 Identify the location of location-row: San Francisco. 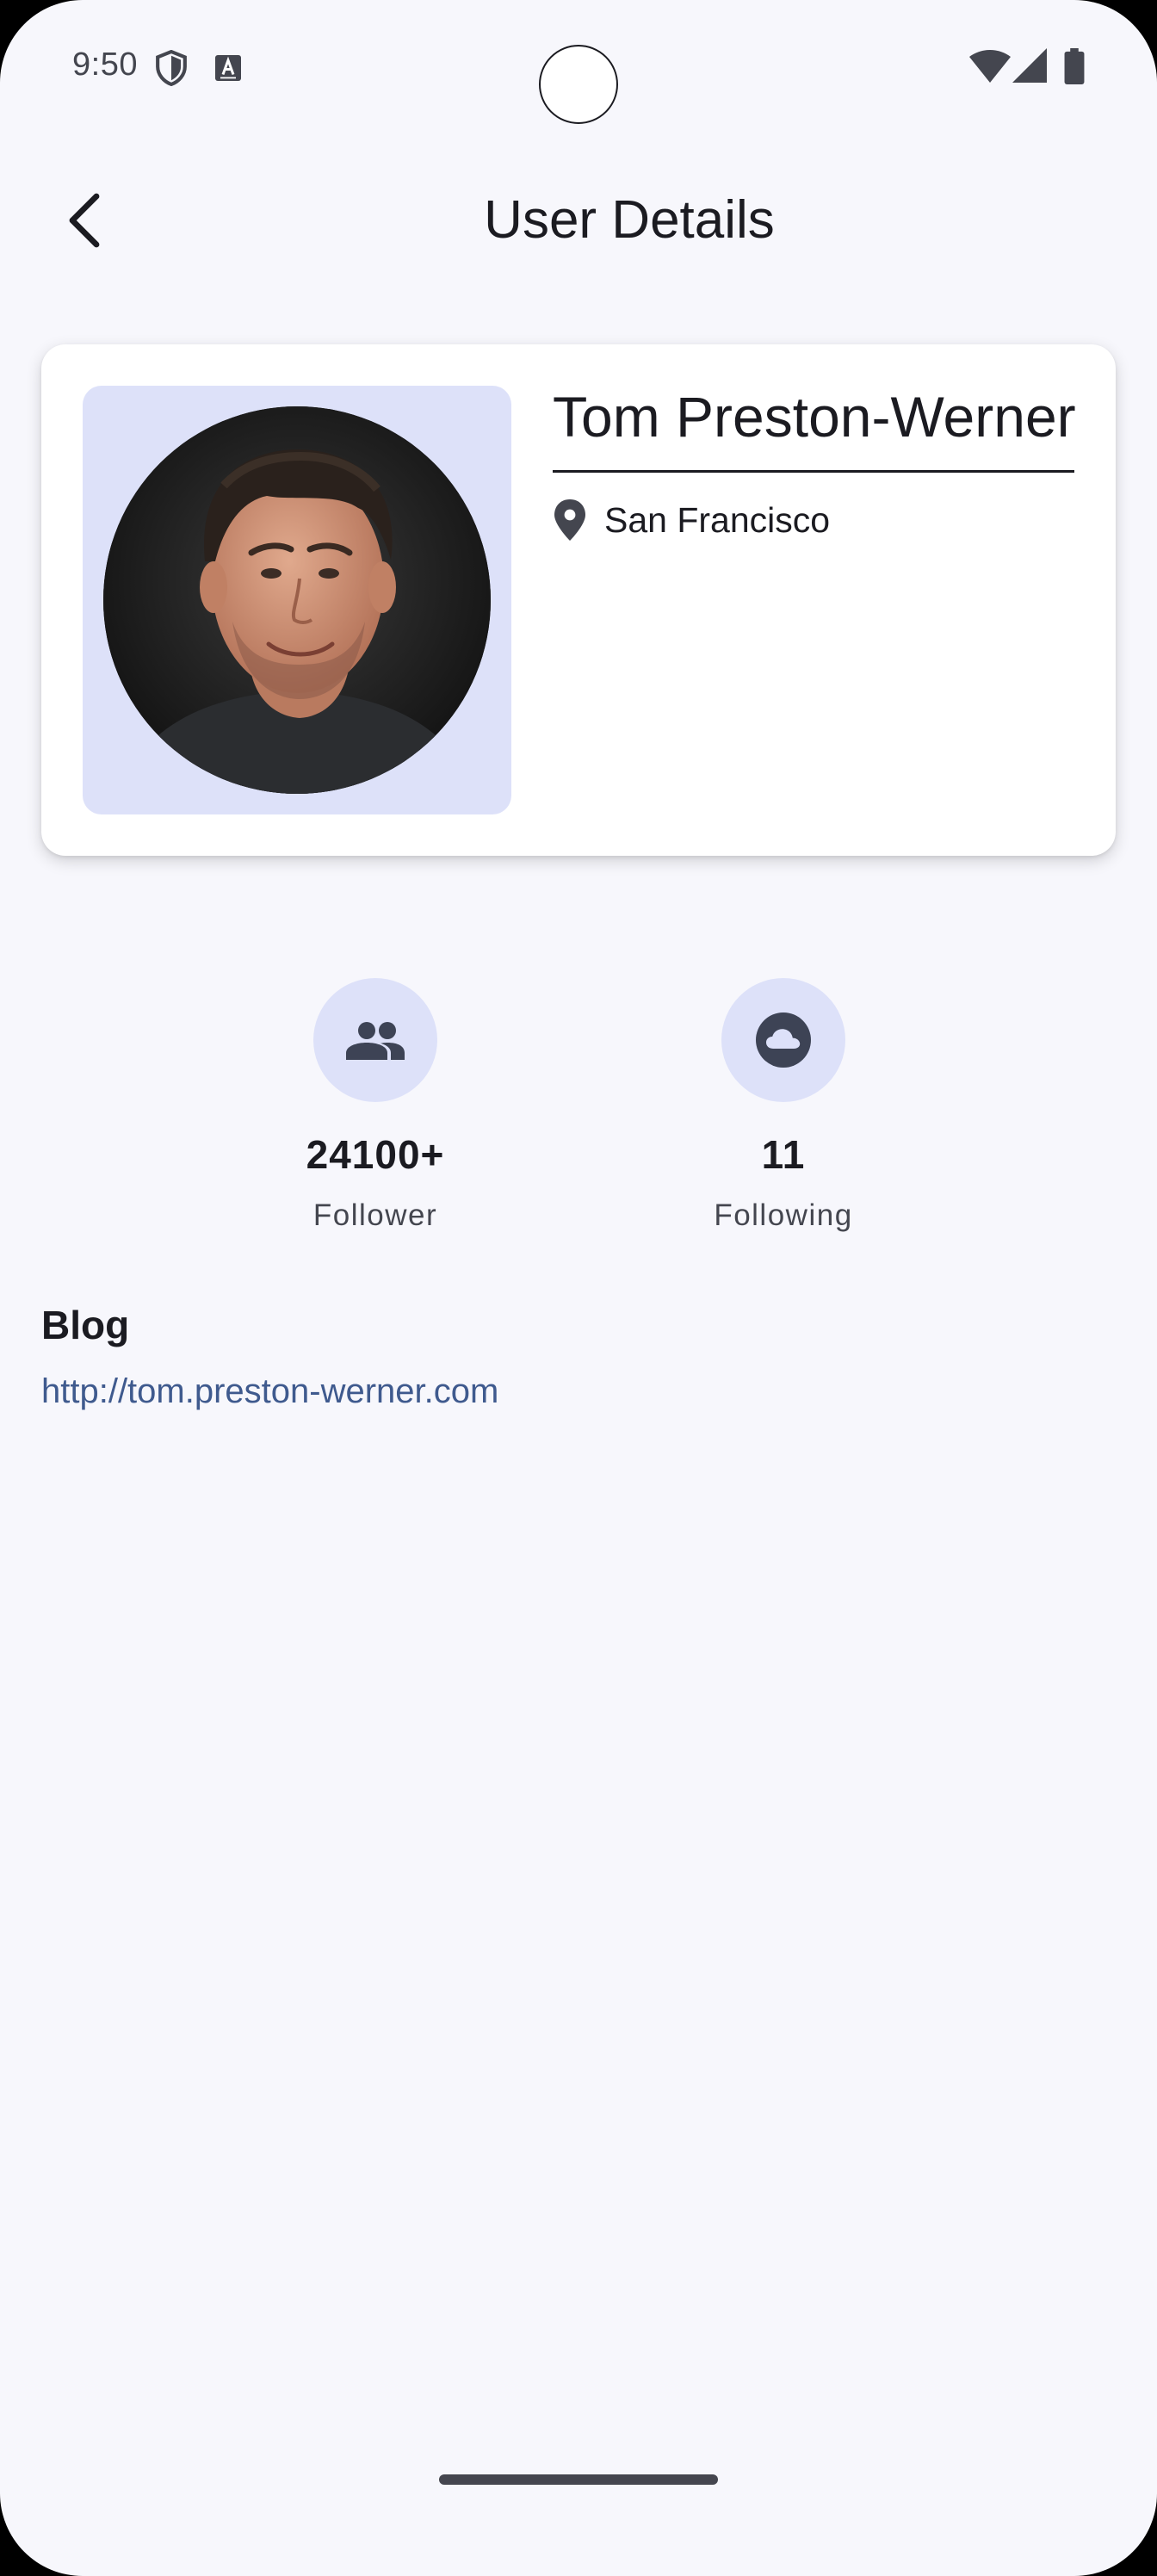
(691, 520).